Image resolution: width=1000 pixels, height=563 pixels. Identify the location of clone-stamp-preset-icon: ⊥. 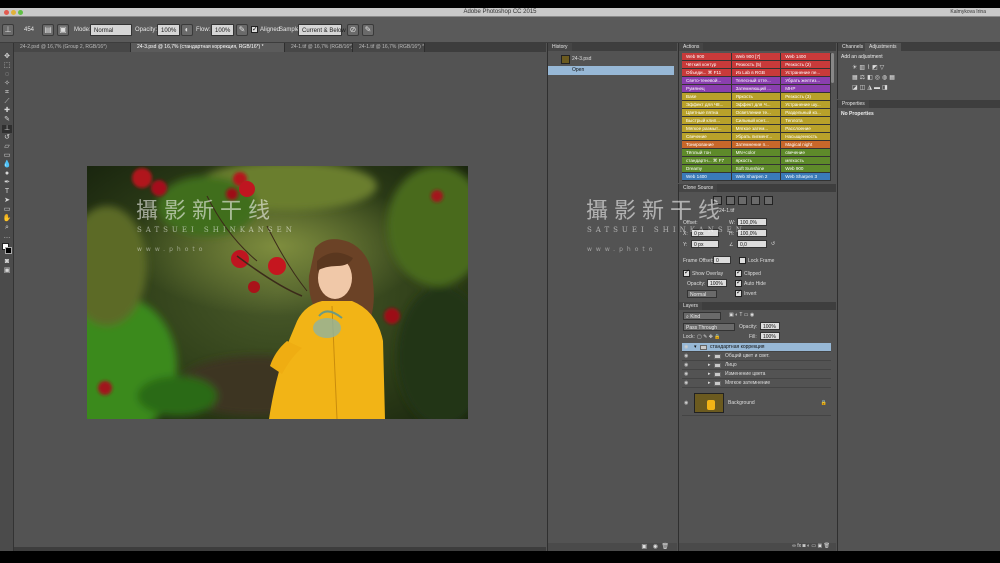
(8, 30).